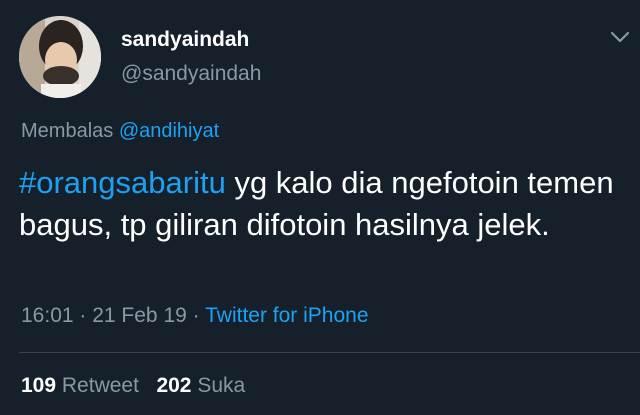 This screenshot has width=640, height=415. What do you see at coordinates (100, 385) in the screenshot?
I see `retweets-label: Retweet` at bounding box center [100, 385].